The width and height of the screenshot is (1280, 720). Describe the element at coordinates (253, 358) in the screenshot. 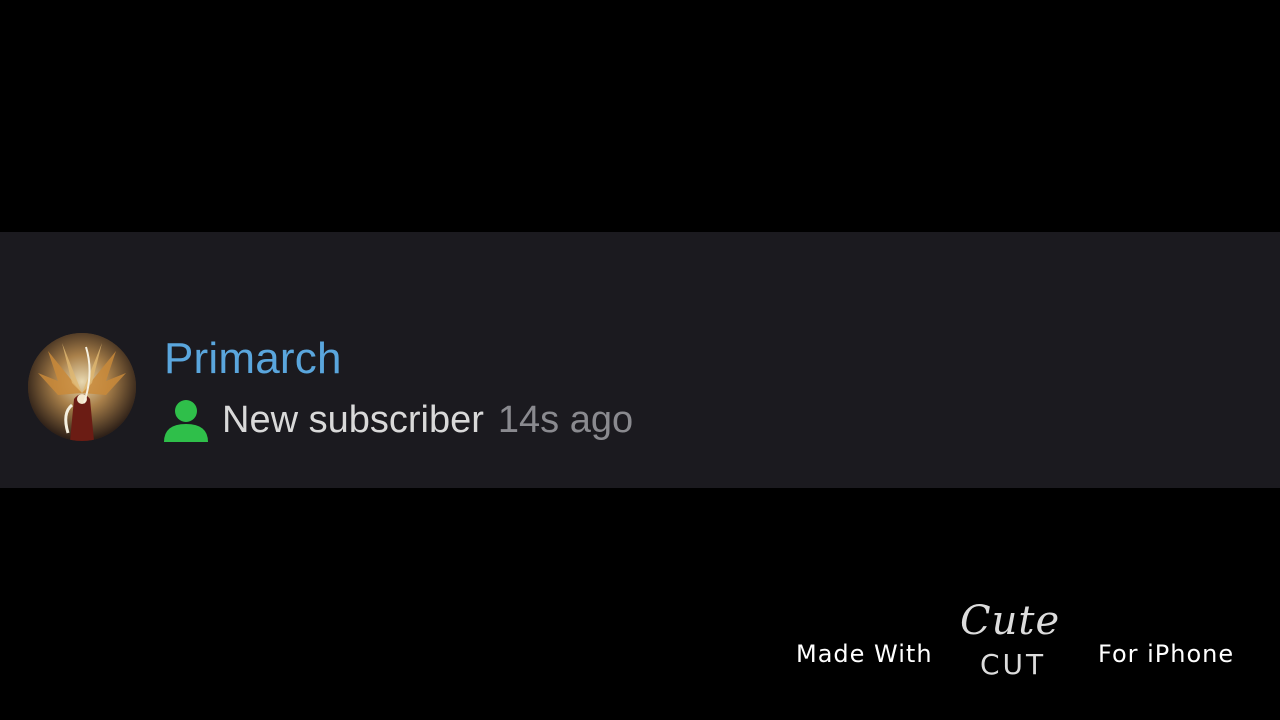

I see `username: Primarch` at that location.